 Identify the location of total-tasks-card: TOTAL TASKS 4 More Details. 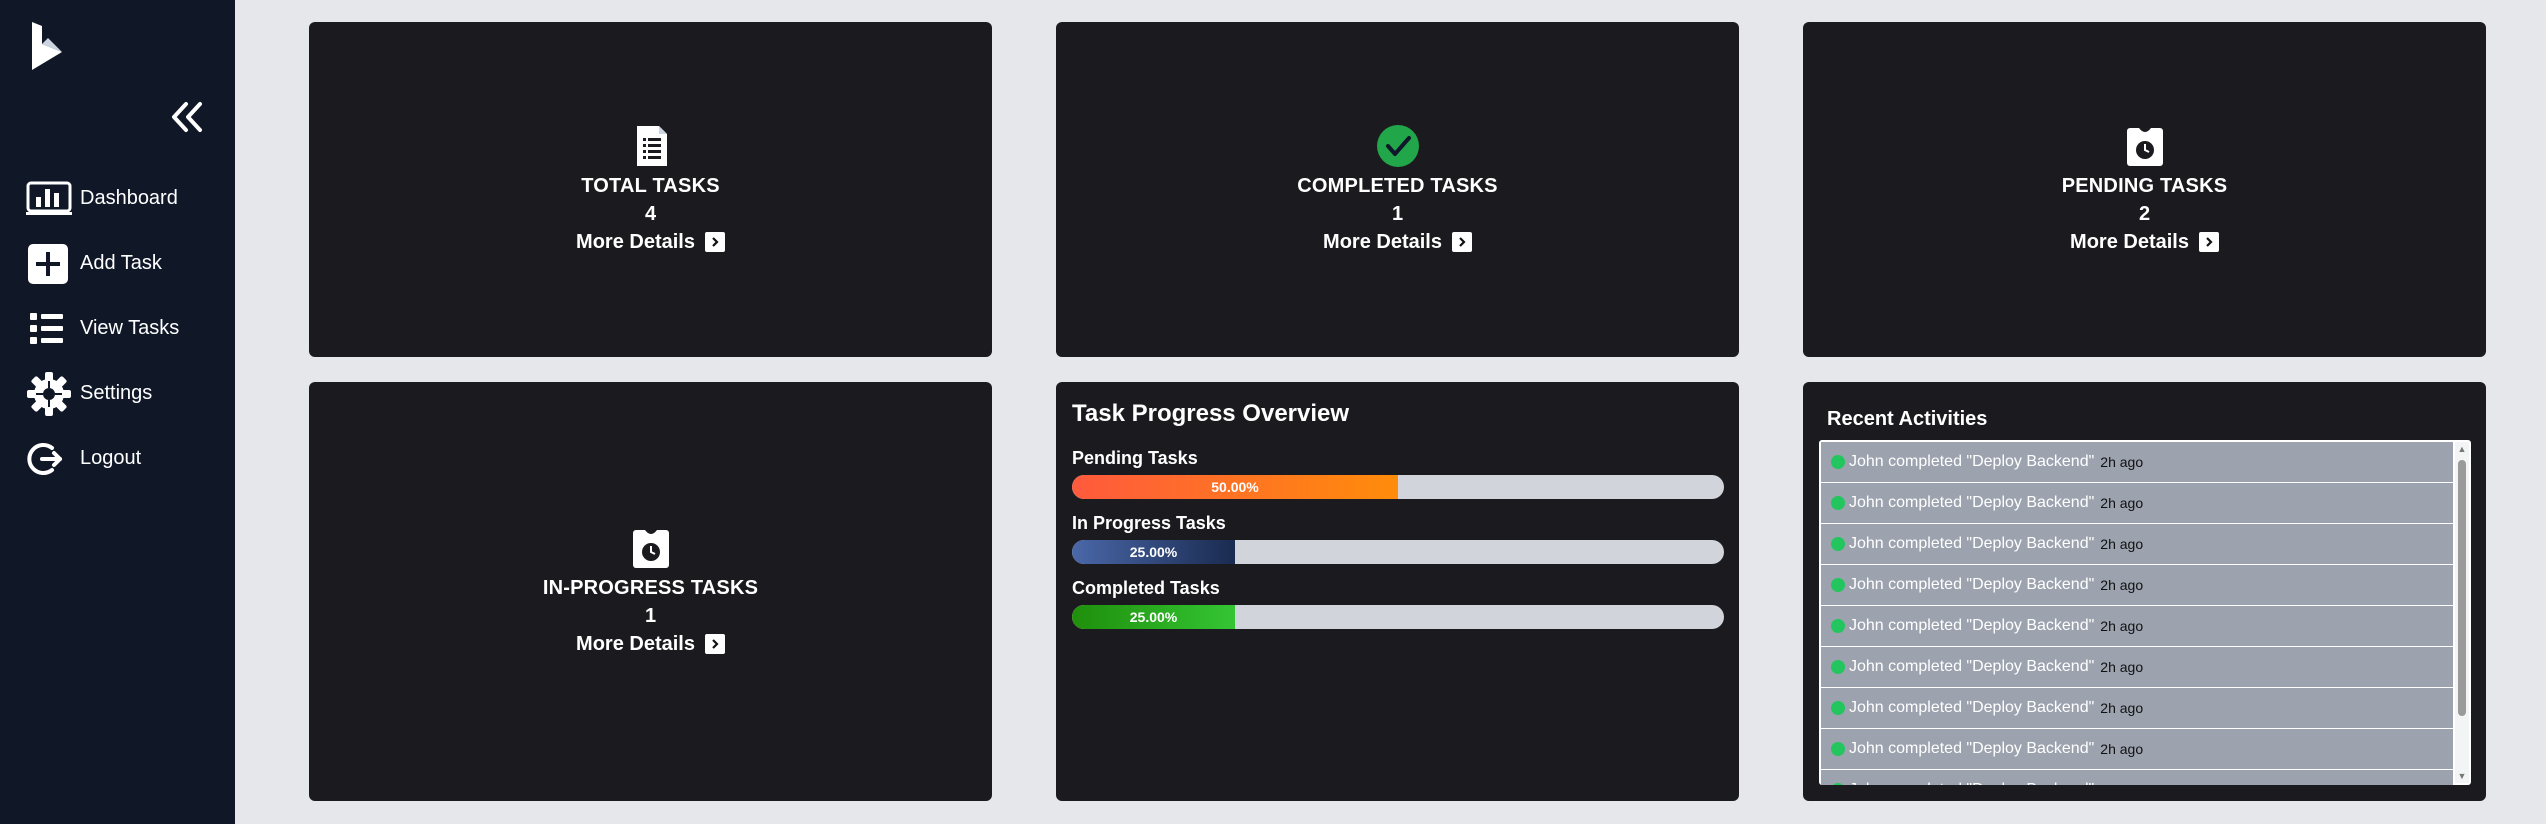
(650, 189).